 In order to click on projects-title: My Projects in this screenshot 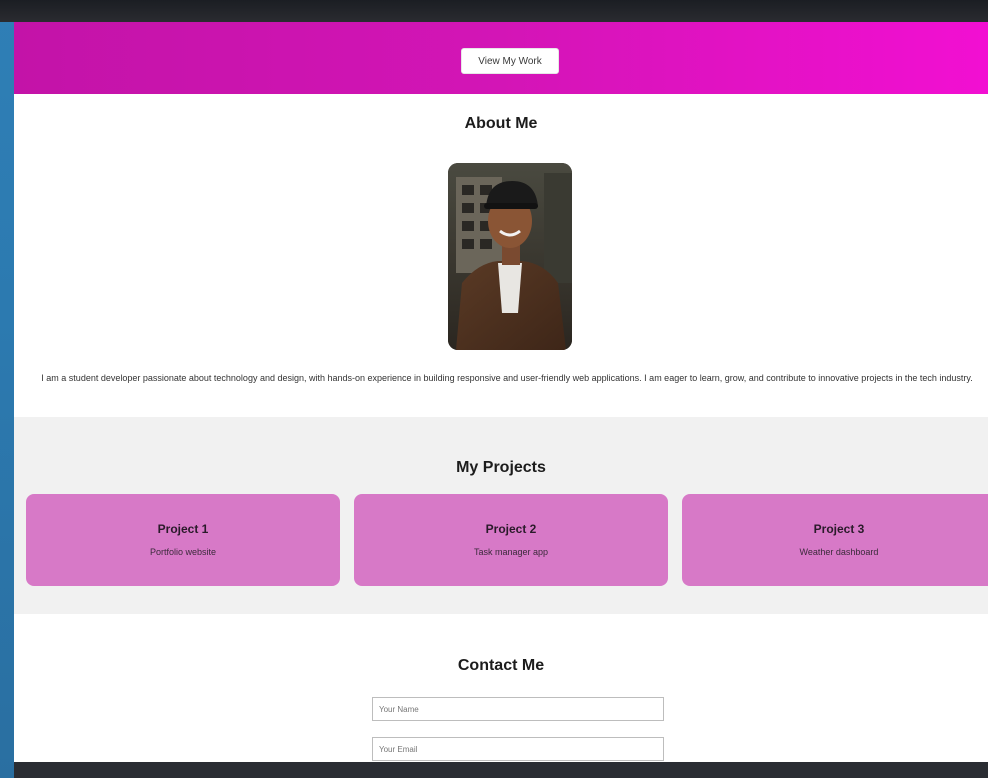, I will do `click(501, 467)`.